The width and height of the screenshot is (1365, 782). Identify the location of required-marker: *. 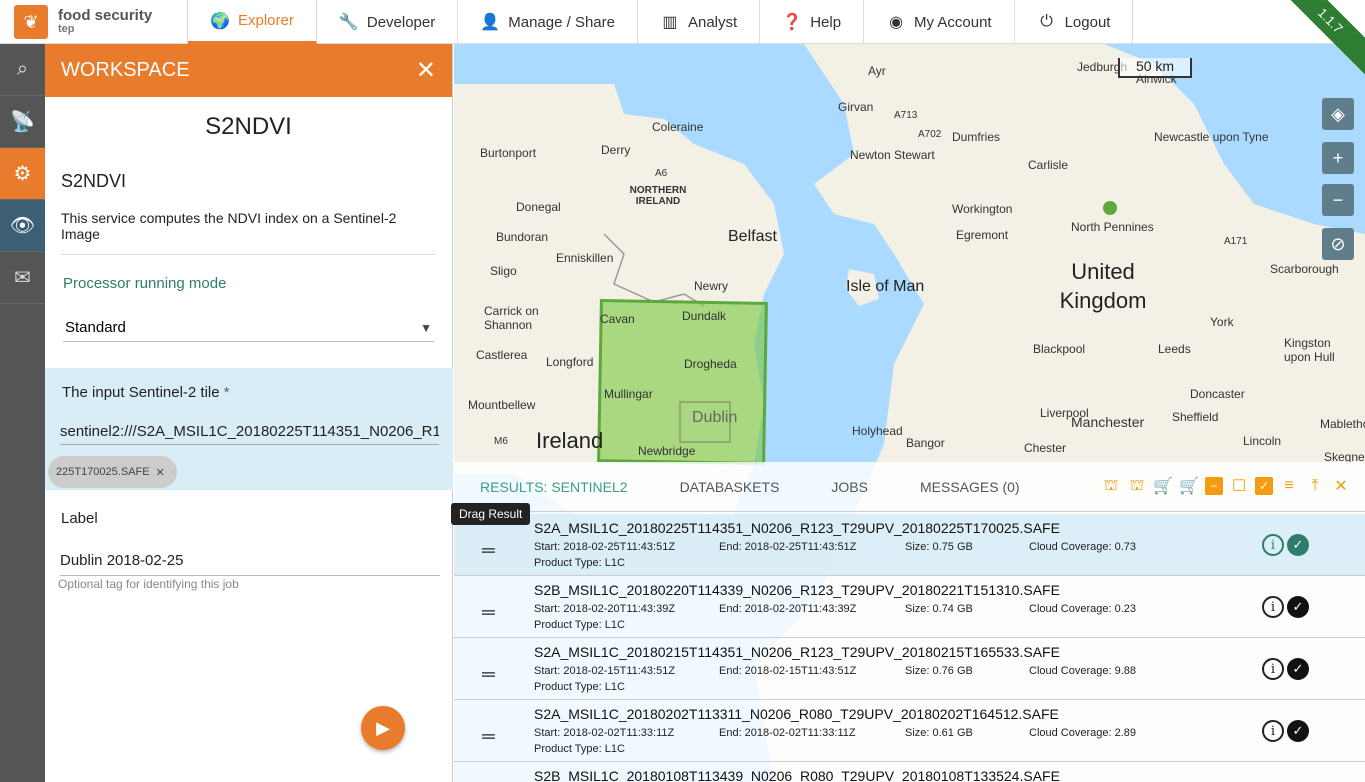
(226, 392).